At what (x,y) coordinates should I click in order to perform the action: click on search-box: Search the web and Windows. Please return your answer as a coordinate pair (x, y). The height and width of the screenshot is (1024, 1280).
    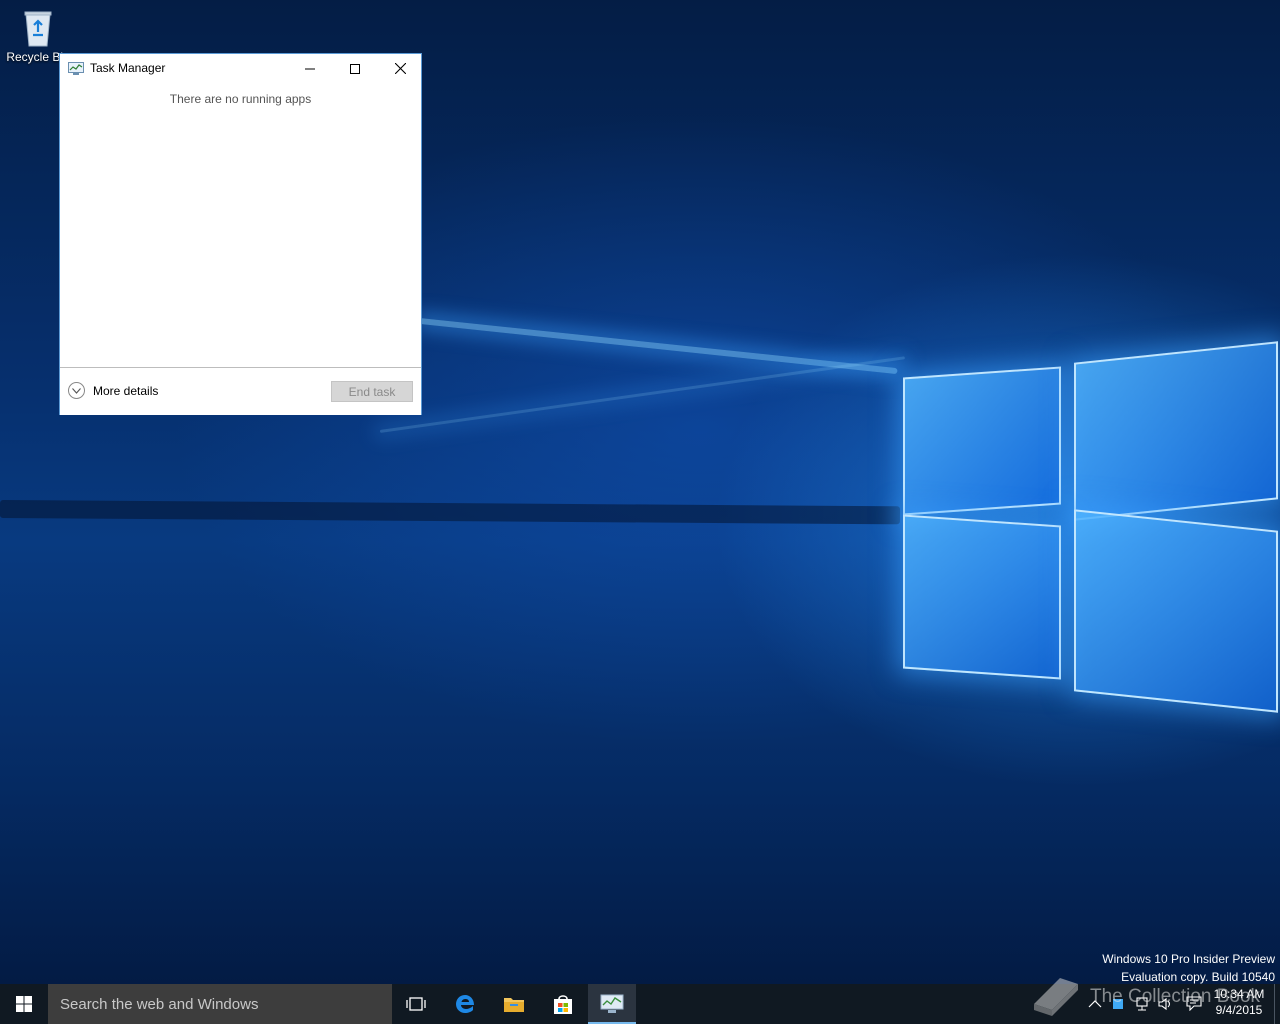
    Looking at the image, I should click on (220, 1004).